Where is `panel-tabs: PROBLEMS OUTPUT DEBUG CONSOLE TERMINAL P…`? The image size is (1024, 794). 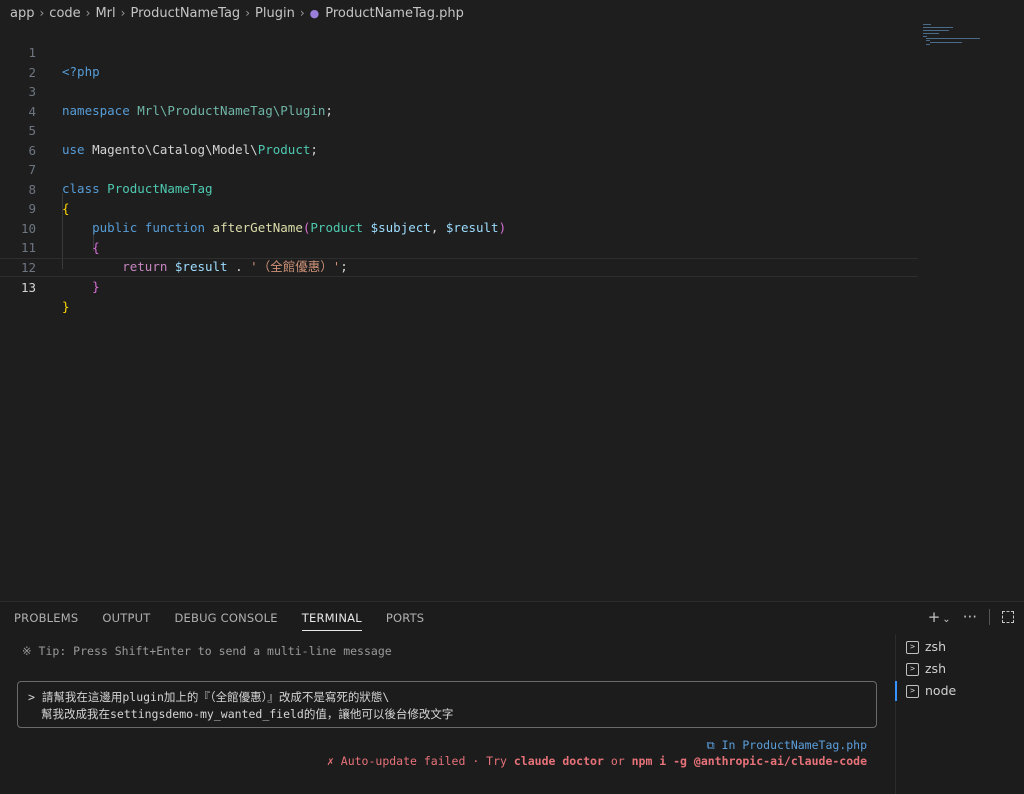
panel-tabs: PROBLEMS OUTPUT DEBUG CONSOLE TERMINAL P… is located at coordinates (217, 618).